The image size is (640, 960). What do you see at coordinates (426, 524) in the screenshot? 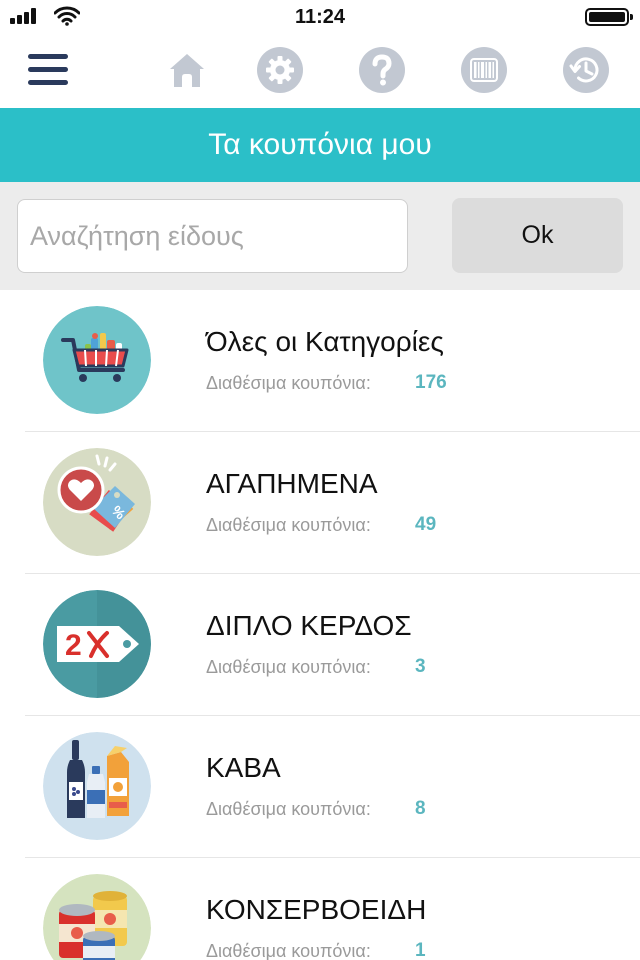
I see `coupon-count: 49` at bounding box center [426, 524].